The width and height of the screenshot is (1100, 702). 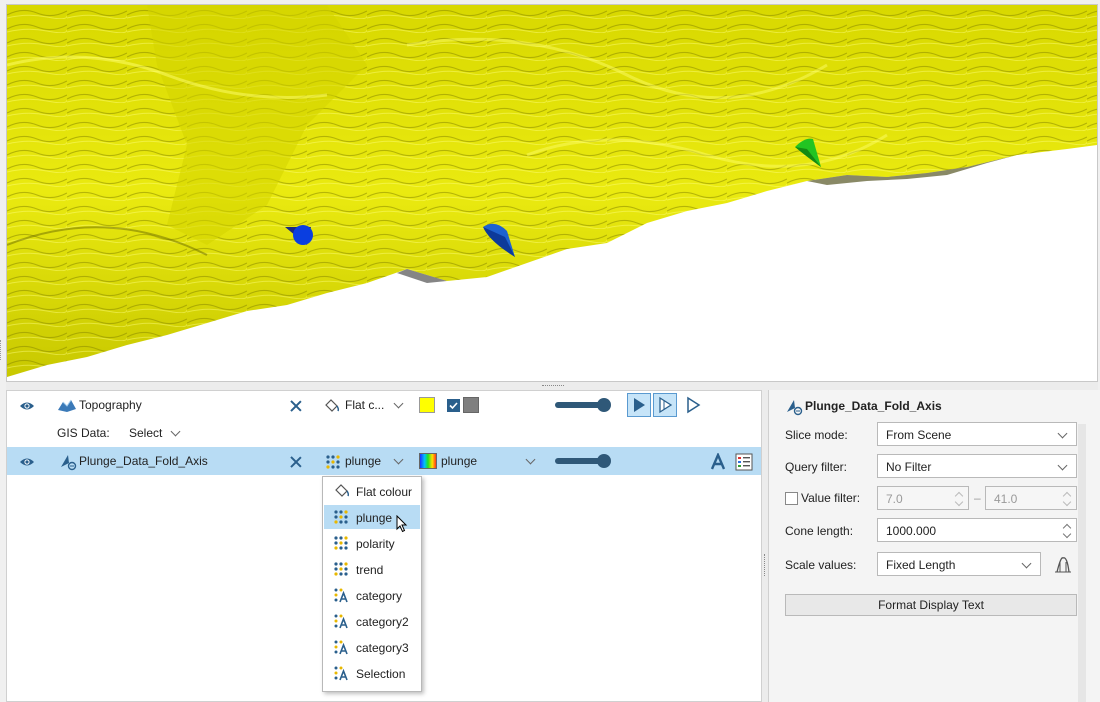 I want to click on slice-mode-select: From Scene, so click(x=977, y=434).